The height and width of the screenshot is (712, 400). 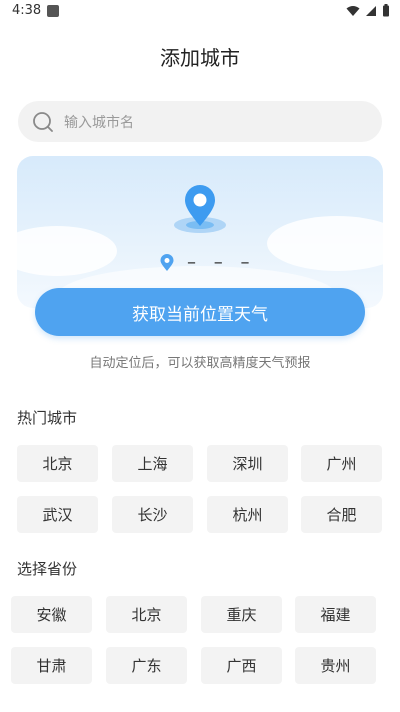 I want to click on province-chip: 贵州, so click(x=335, y=665).